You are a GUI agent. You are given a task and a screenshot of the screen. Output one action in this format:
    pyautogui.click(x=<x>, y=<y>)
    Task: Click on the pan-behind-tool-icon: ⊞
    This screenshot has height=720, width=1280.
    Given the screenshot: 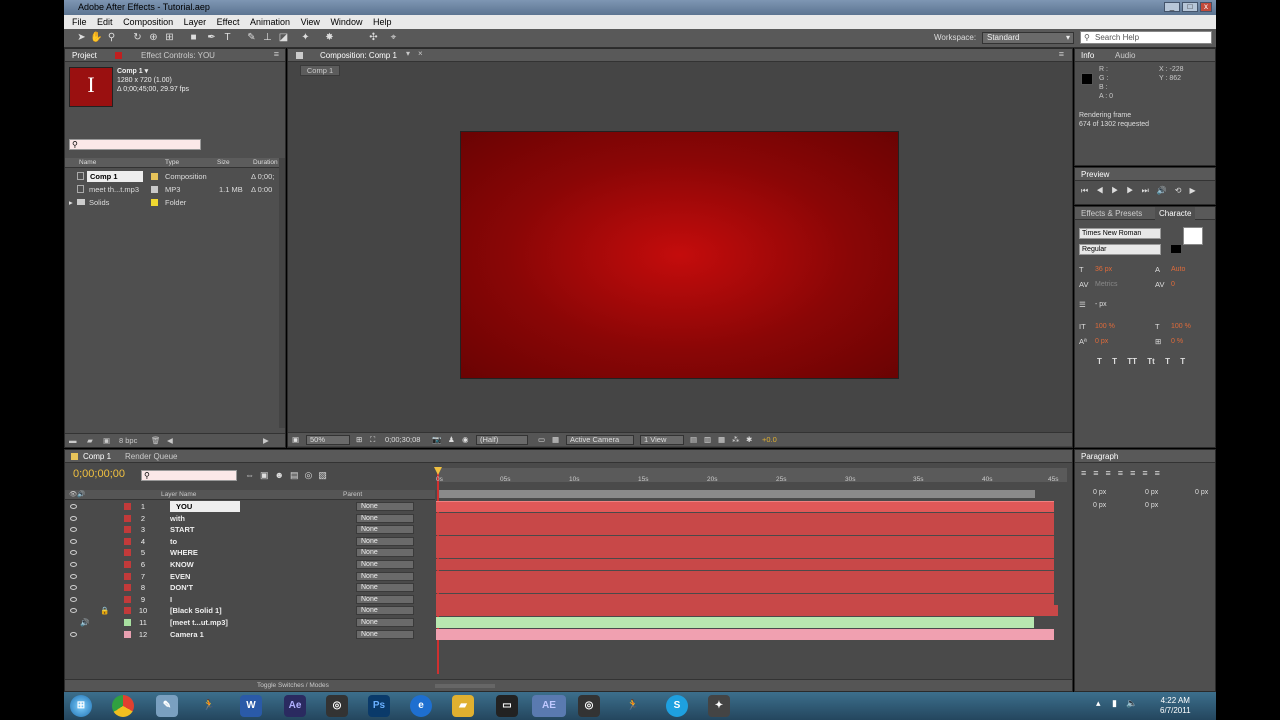 What is the action you would take?
    pyautogui.click(x=169, y=37)
    